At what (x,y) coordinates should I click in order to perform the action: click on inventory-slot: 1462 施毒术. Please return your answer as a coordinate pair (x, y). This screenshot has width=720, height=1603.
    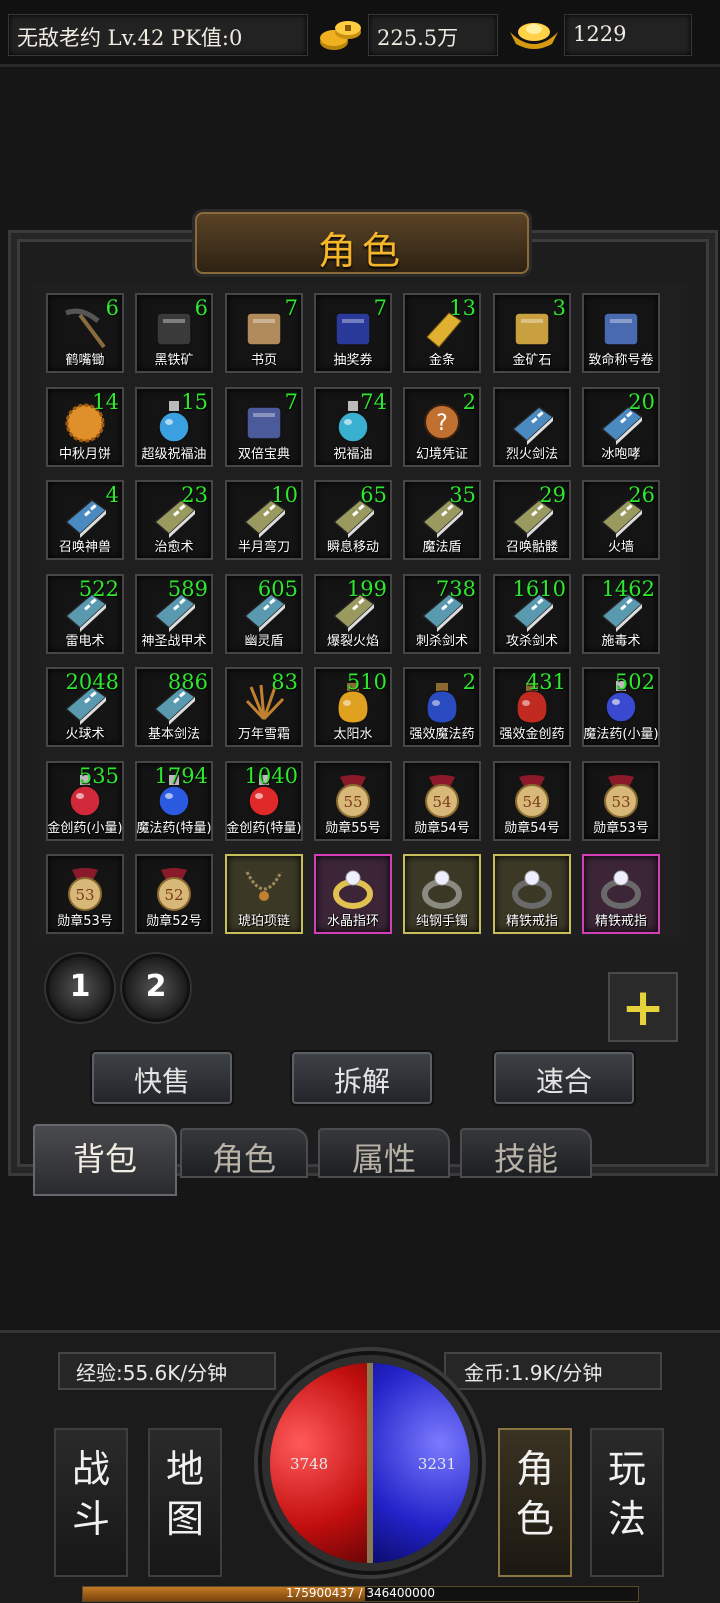
    Looking at the image, I should click on (621, 614).